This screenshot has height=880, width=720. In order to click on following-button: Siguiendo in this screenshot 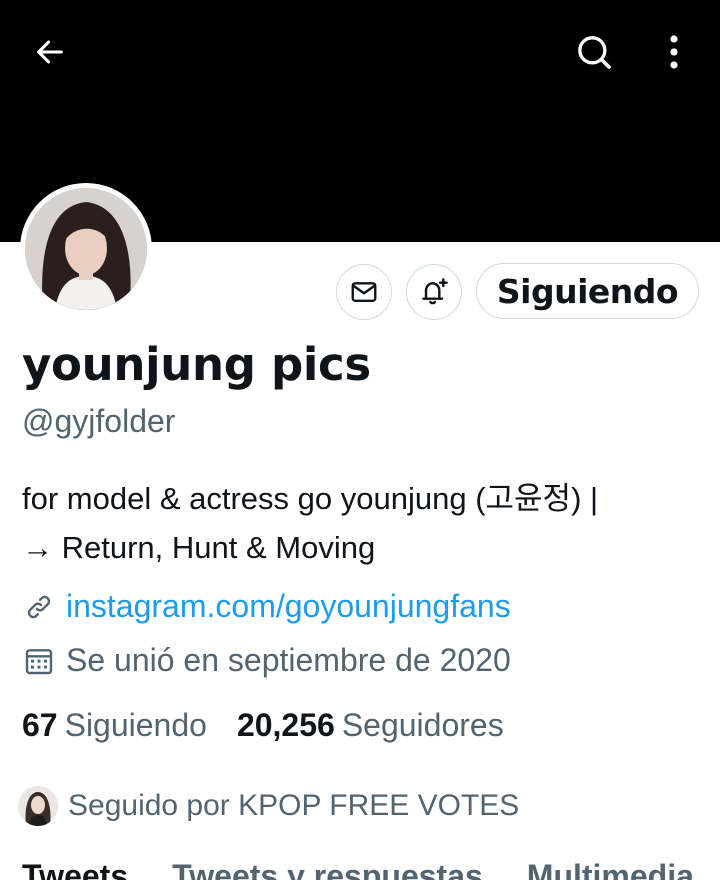, I will do `click(587, 291)`.